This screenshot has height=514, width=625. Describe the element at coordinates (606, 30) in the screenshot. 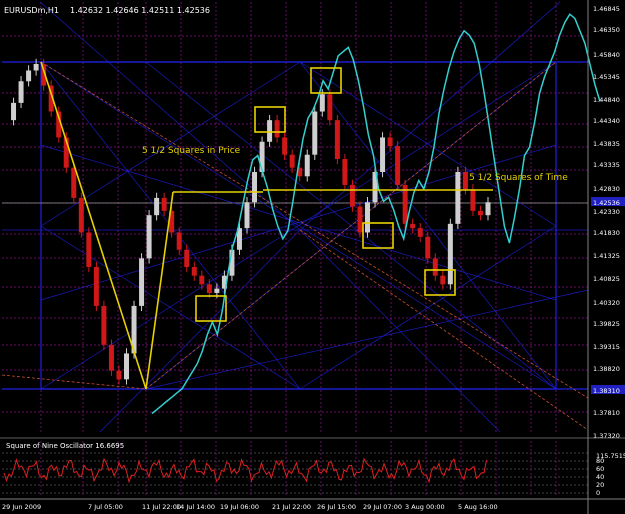

I see `price-axis-label: 1.46350` at that location.